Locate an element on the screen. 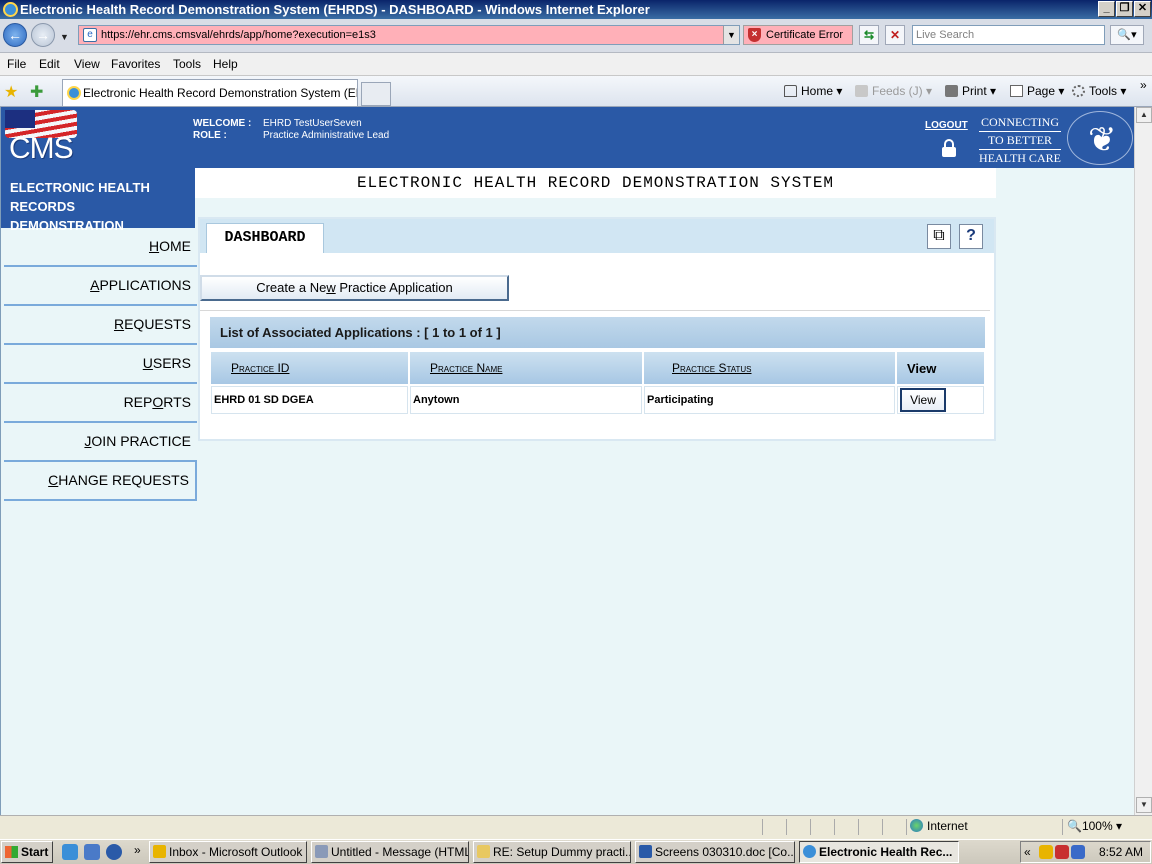  sidebar-item-join-practice: JOIN PRACTICE is located at coordinates (100, 442).